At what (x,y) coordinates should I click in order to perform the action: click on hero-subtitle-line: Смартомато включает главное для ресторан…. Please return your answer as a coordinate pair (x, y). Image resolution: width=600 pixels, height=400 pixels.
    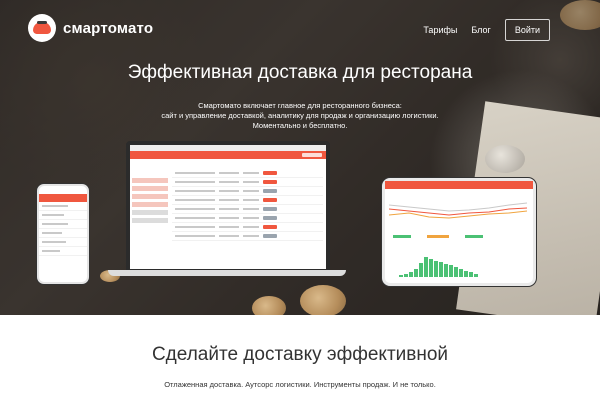
    Looking at the image, I should click on (300, 105).